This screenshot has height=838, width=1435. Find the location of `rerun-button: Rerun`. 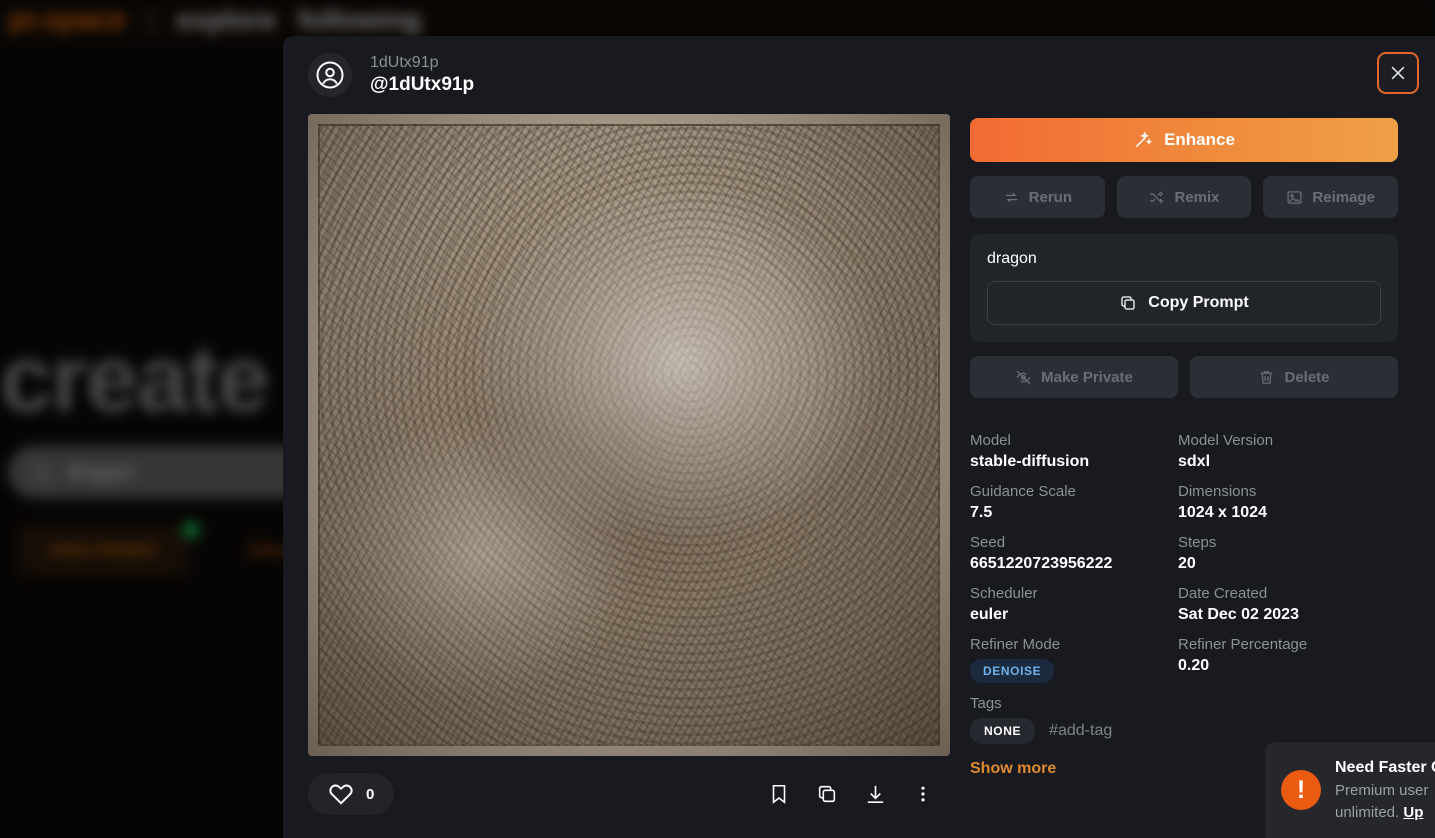

rerun-button: Rerun is located at coordinates (1037, 197).